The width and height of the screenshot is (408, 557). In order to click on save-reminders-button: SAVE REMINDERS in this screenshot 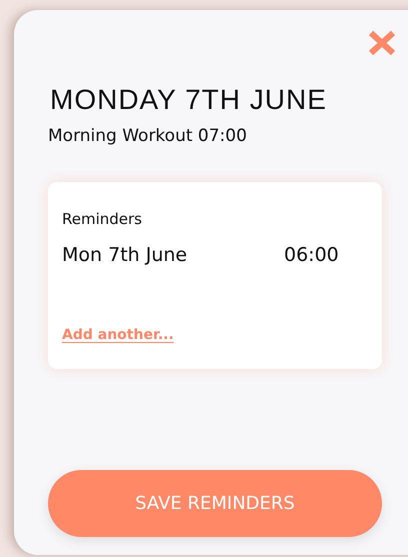, I will do `click(215, 503)`.